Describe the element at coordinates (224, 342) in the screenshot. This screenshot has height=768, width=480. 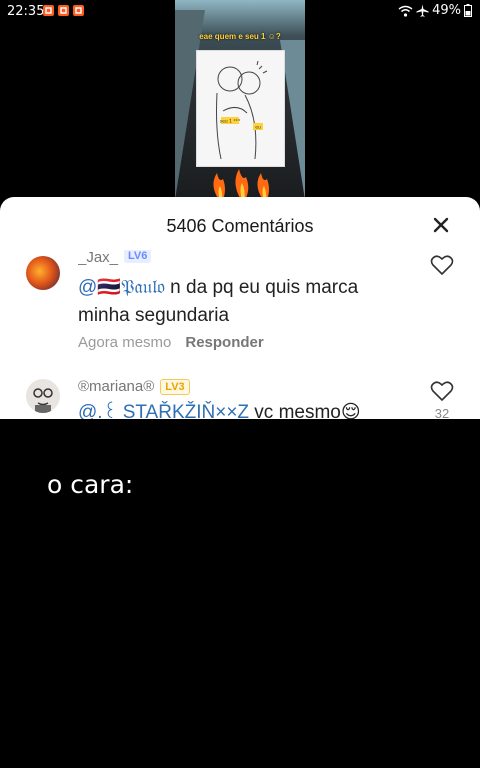
I see `reply-button: Responder` at that location.